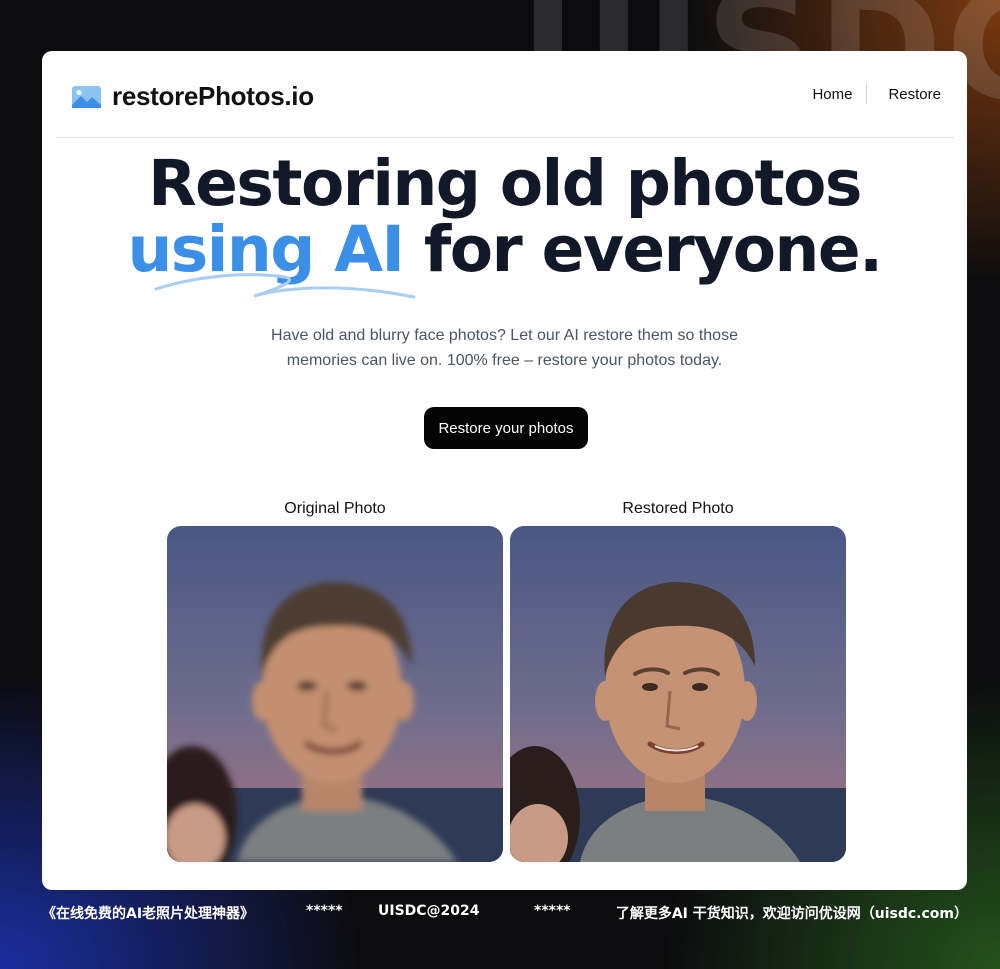 The image size is (1000, 969). Describe the element at coordinates (867, 94) in the screenshot. I see `nav-divider` at that location.